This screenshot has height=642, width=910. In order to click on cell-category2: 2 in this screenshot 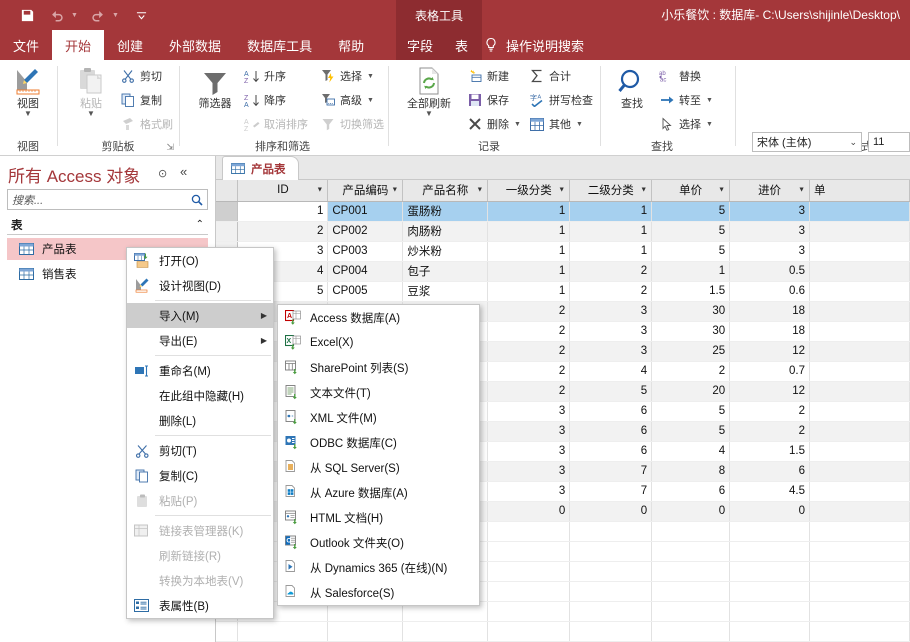, I will do `click(611, 271)`.